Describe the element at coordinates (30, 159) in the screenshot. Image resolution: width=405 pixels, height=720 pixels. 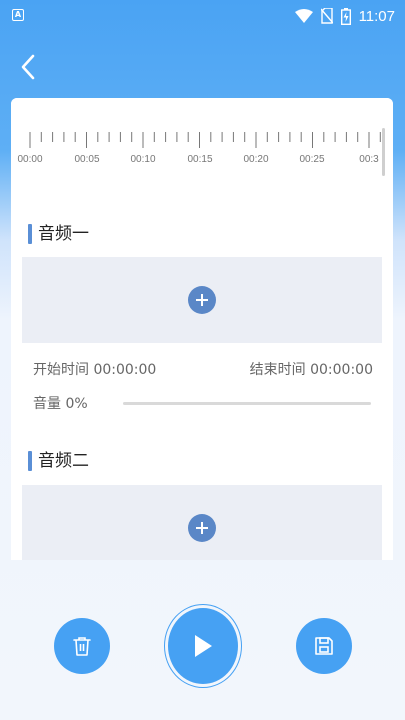
I see `timeline-label: 00:00` at that location.